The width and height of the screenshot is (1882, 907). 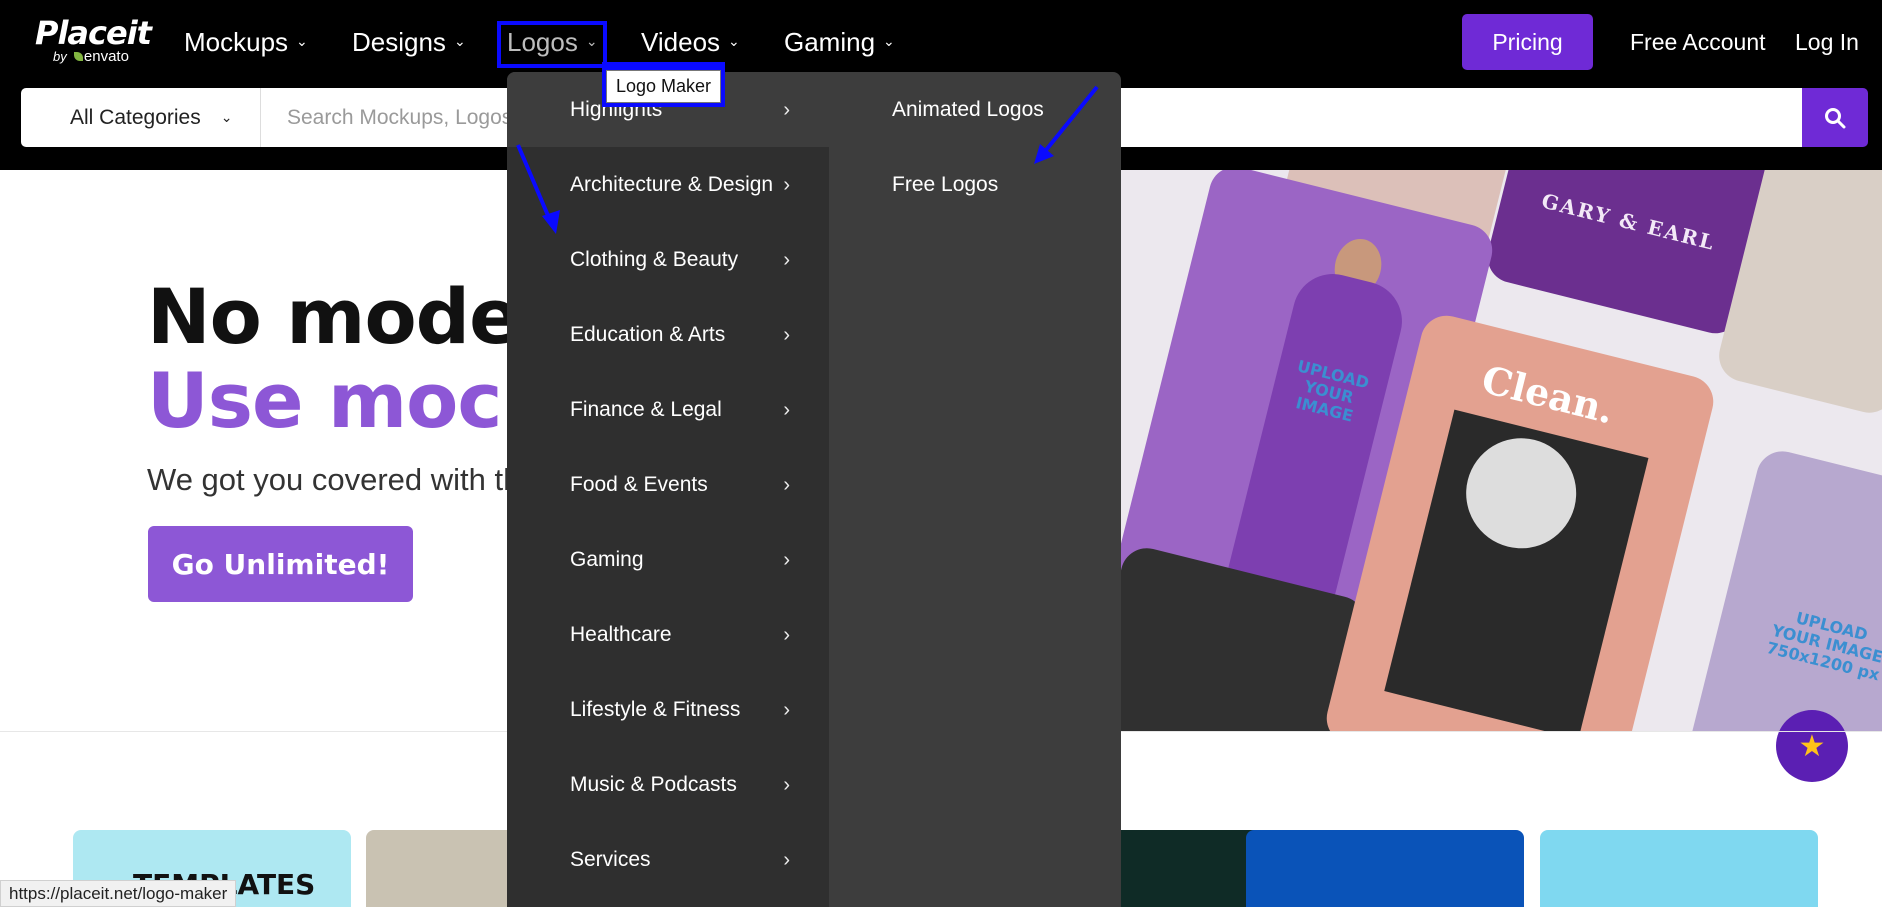 What do you see at coordinates (607, 559) in the screenshot?
I see `dropdown-item-label: Gaming` at bounding box center [607, 559].